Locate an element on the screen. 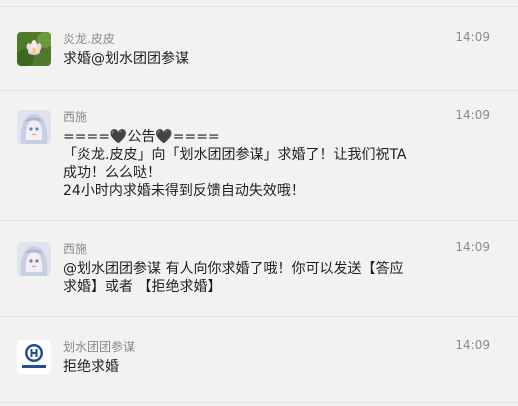 This screenshot has height=406, width=518. message-line: ====🖤公告🖤==== is located at coordinates (141, 137).